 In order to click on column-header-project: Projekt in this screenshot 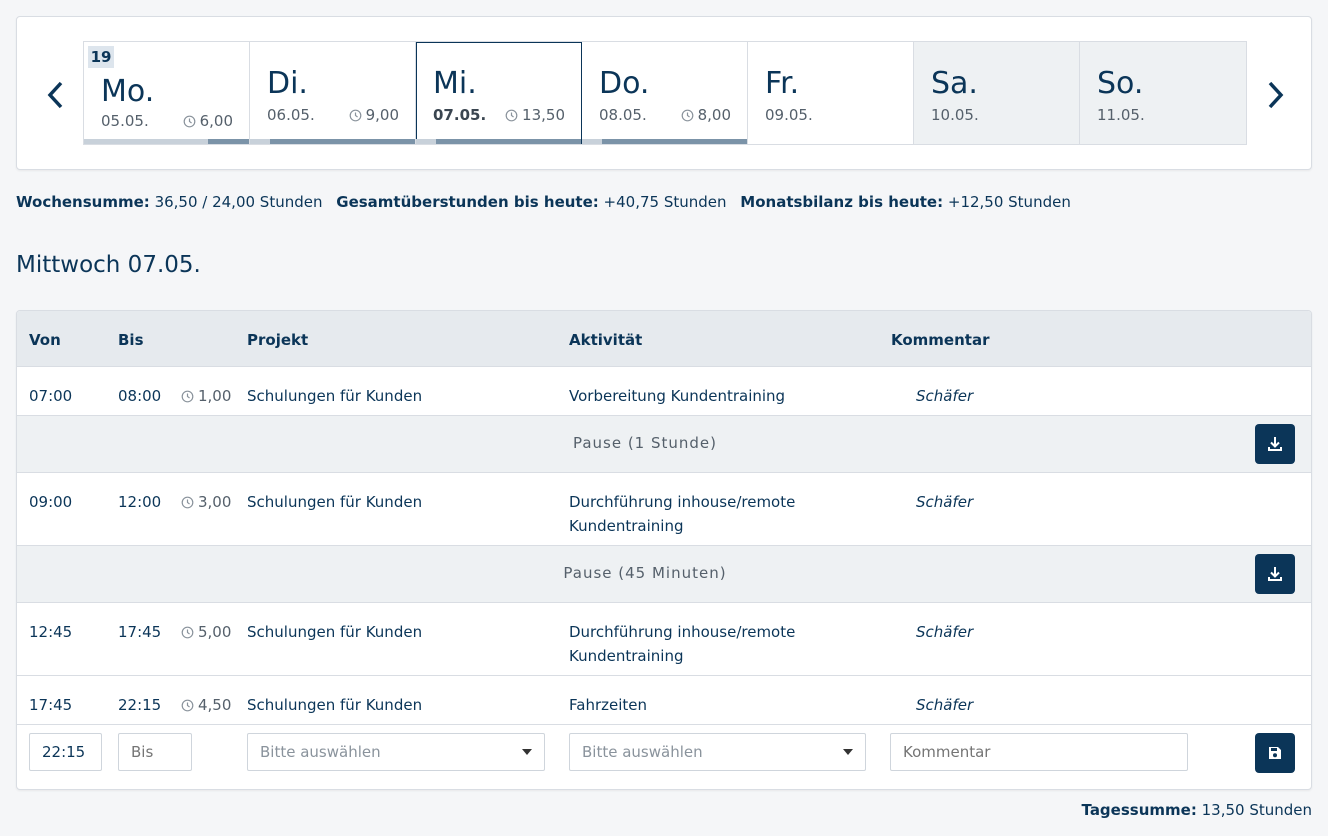, I will do `click(278, 340)`.